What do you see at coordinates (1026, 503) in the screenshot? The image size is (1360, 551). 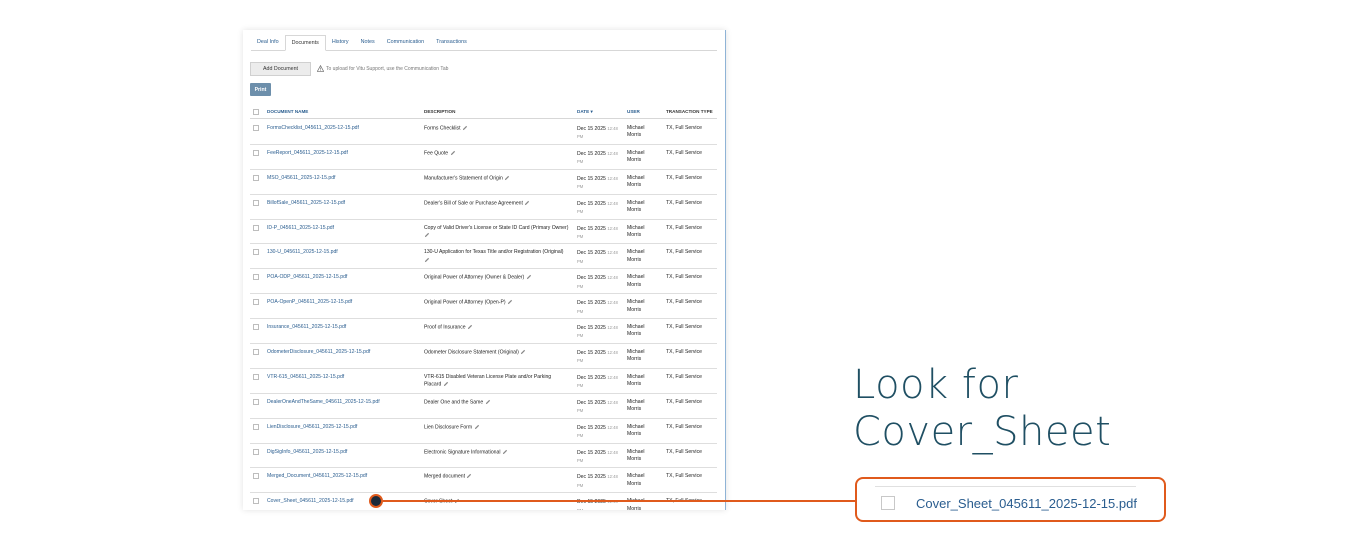 I see `zoom-document-link: Cover_Sheet_045611_2025-12-15.pdf` at bounding box center [1026, 503].